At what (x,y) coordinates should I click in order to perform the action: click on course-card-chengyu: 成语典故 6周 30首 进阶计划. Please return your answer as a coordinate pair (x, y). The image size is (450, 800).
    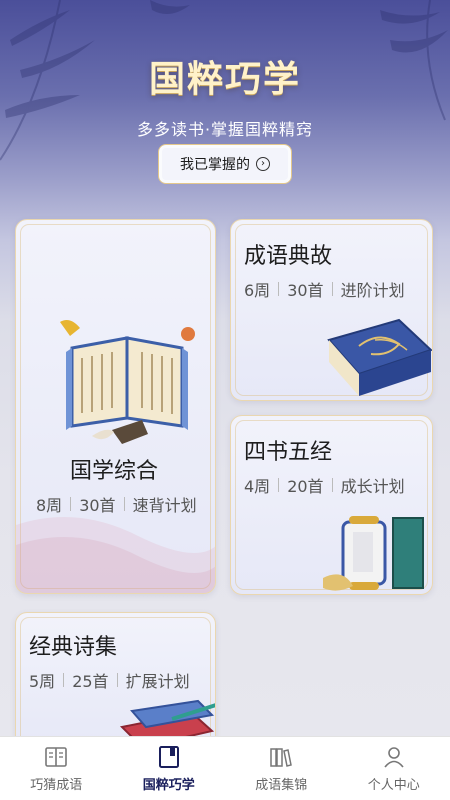
    Looking at the image, I should click on (331, 310).